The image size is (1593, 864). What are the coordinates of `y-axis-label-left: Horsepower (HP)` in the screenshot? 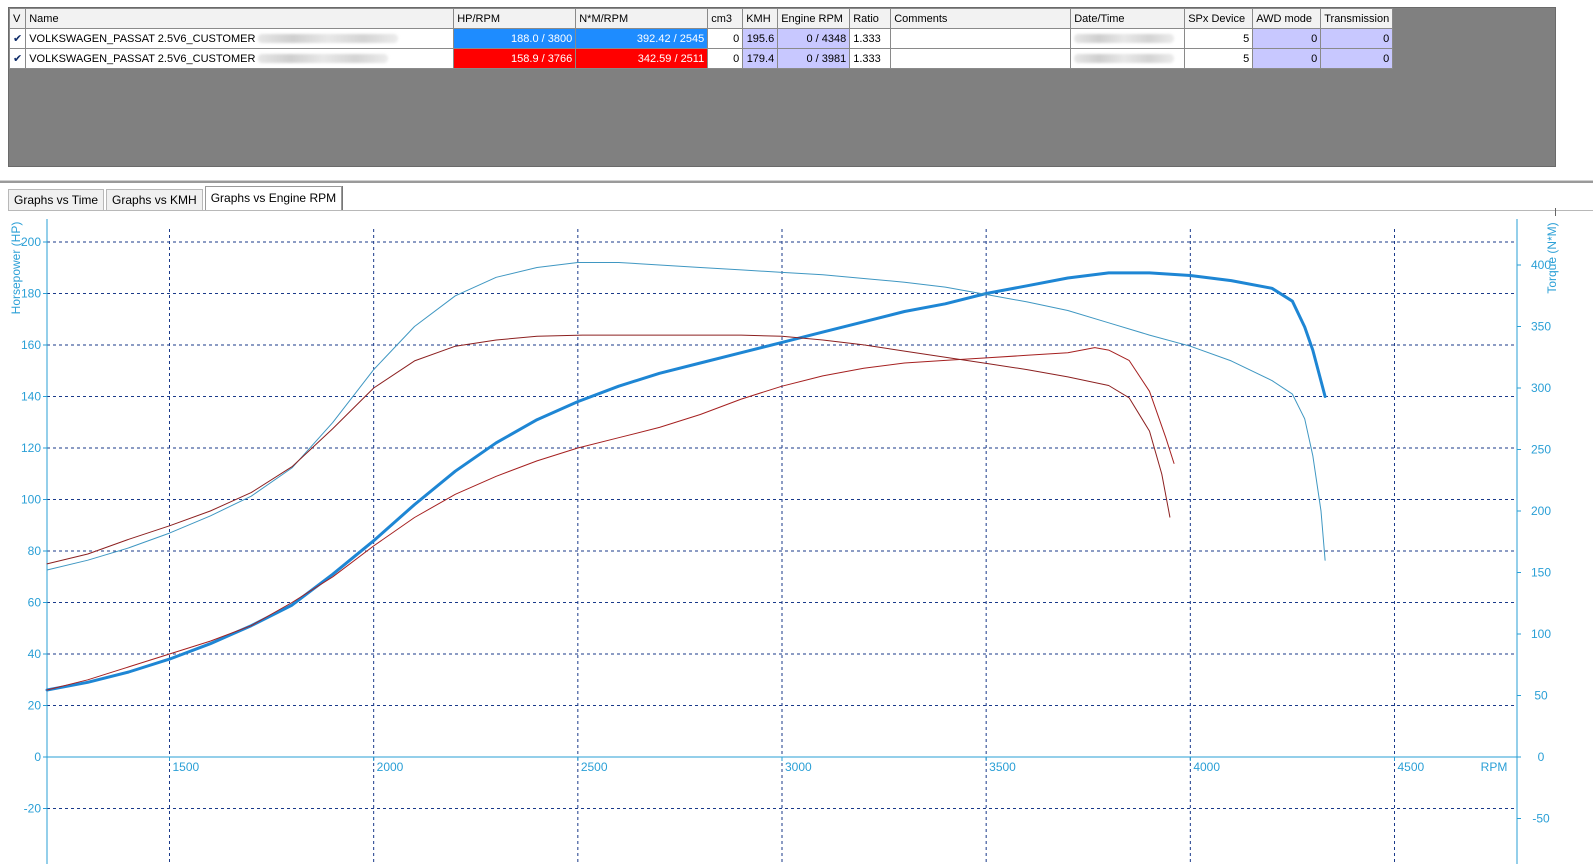 It's located at (16, 268).